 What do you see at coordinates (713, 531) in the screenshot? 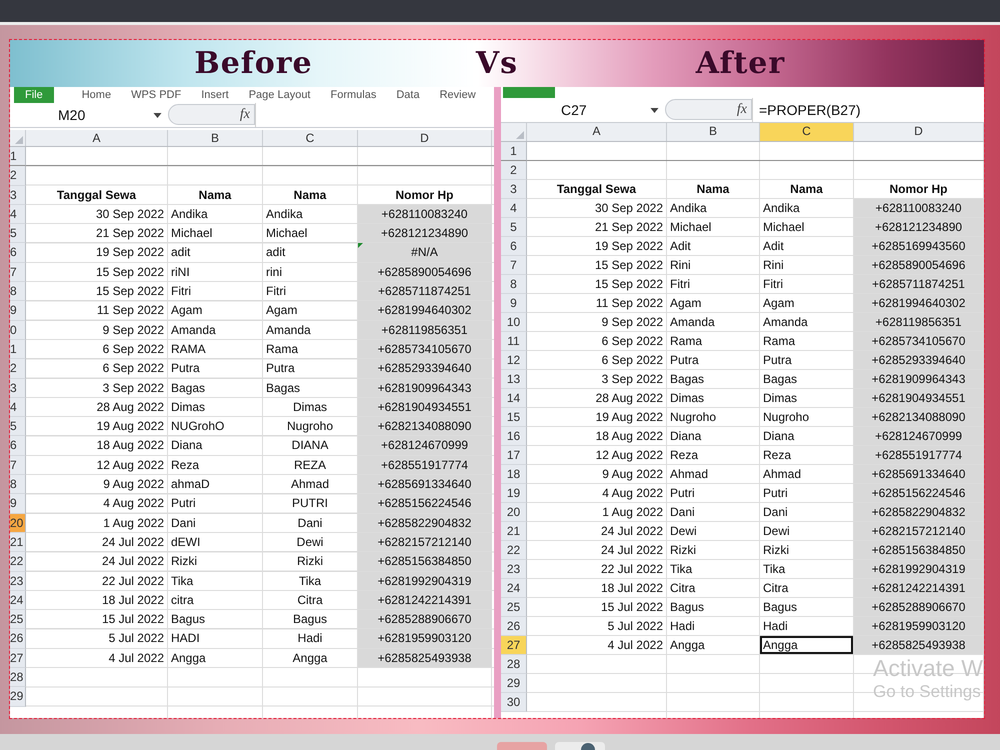
I see `table-cell: Dewi` at bounding box center [713, 531].